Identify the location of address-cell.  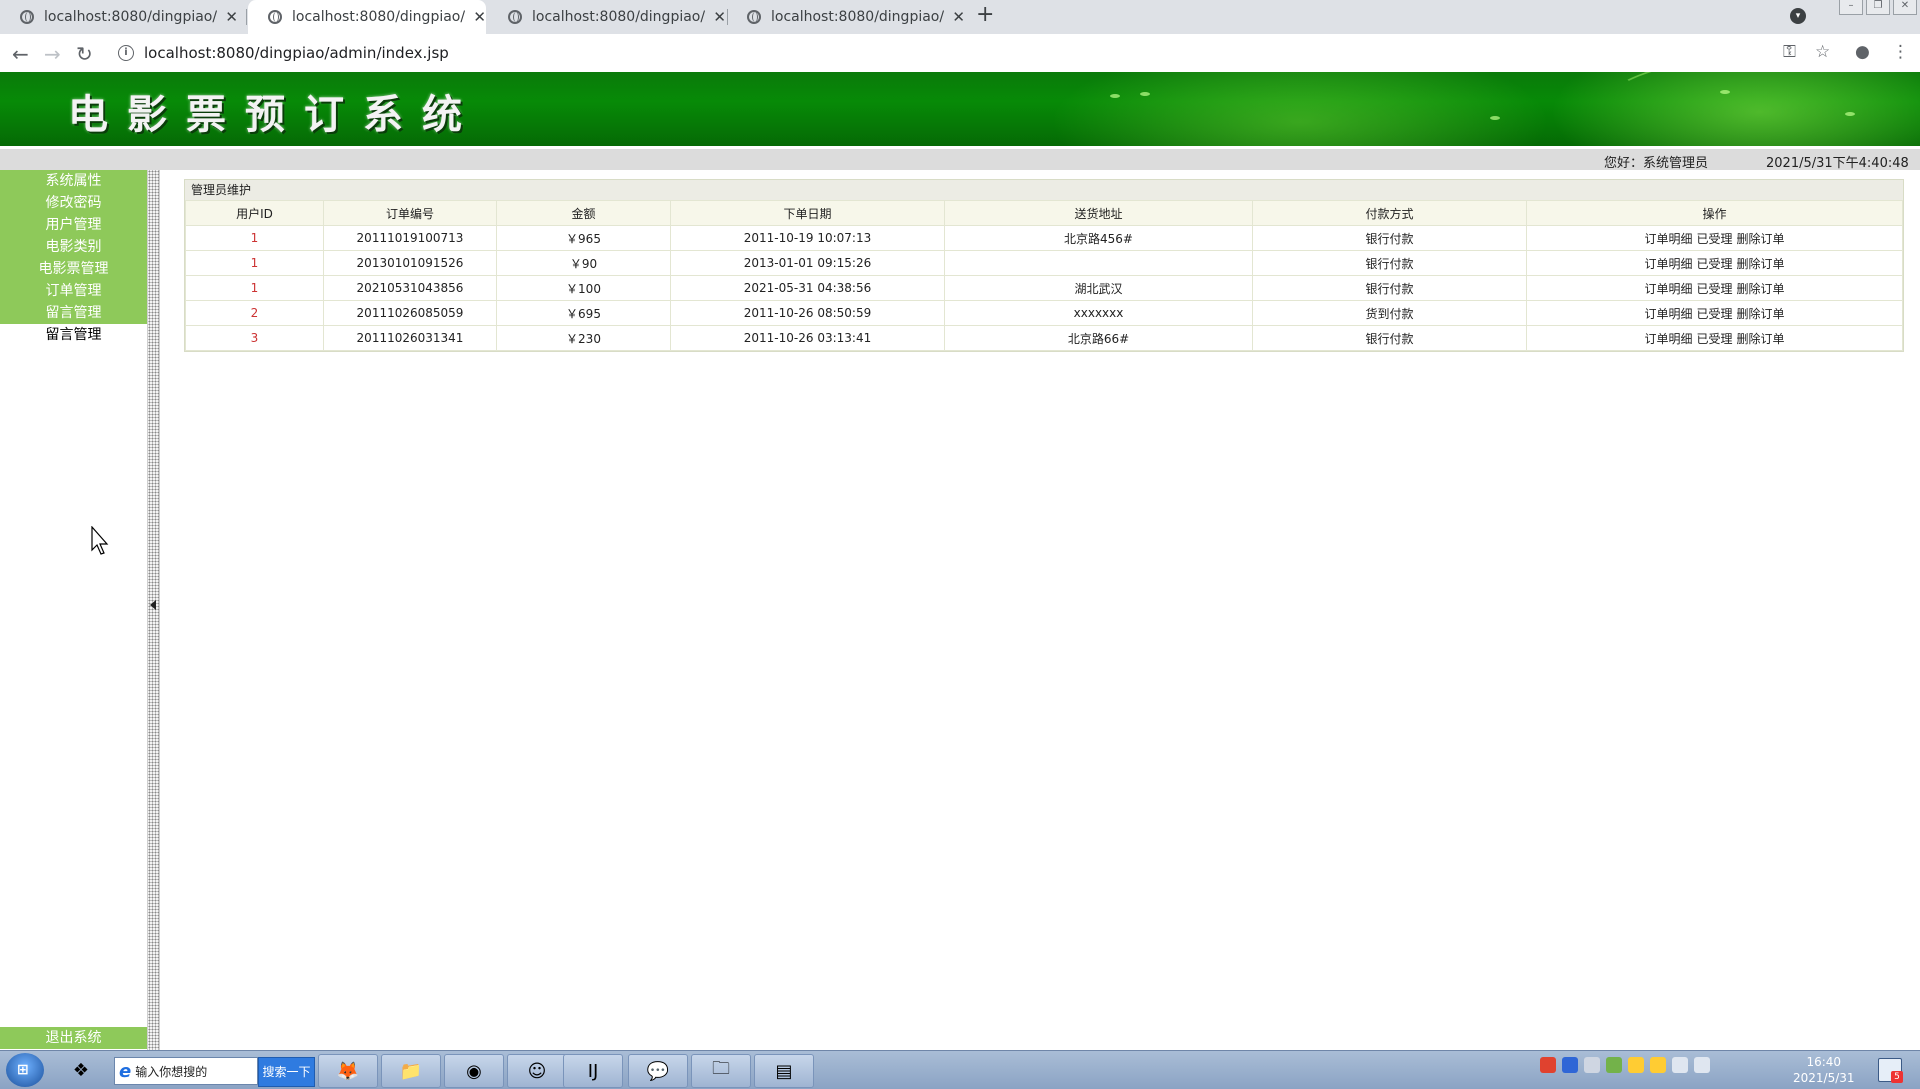
(1098, 263).